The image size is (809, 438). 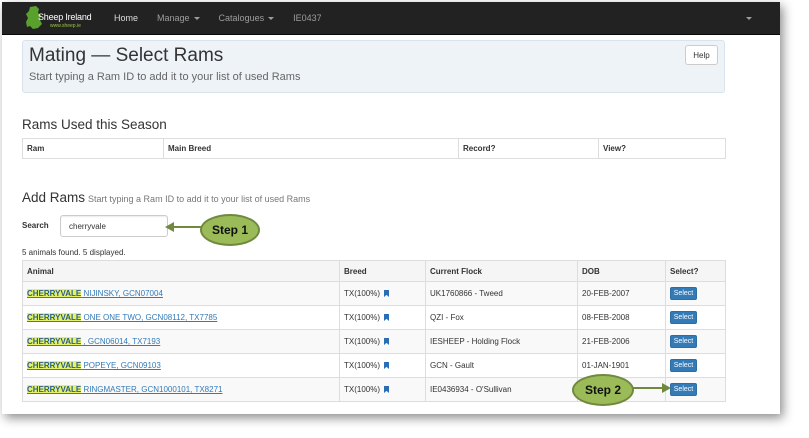 I want to click on nav-manage: Manage, so click(x=178, y=18).